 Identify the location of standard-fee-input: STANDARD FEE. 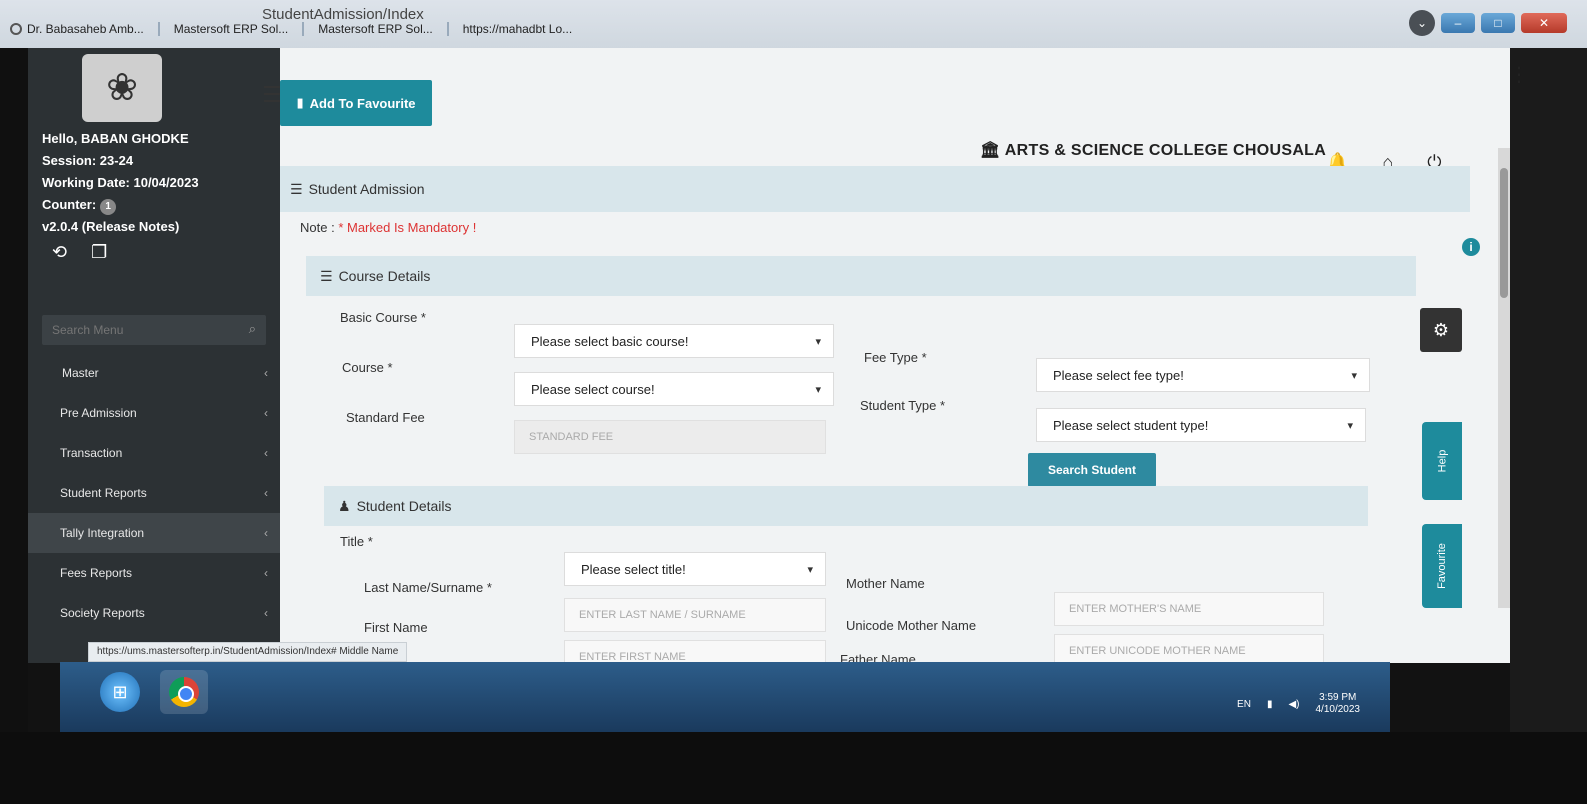
(670, 437).